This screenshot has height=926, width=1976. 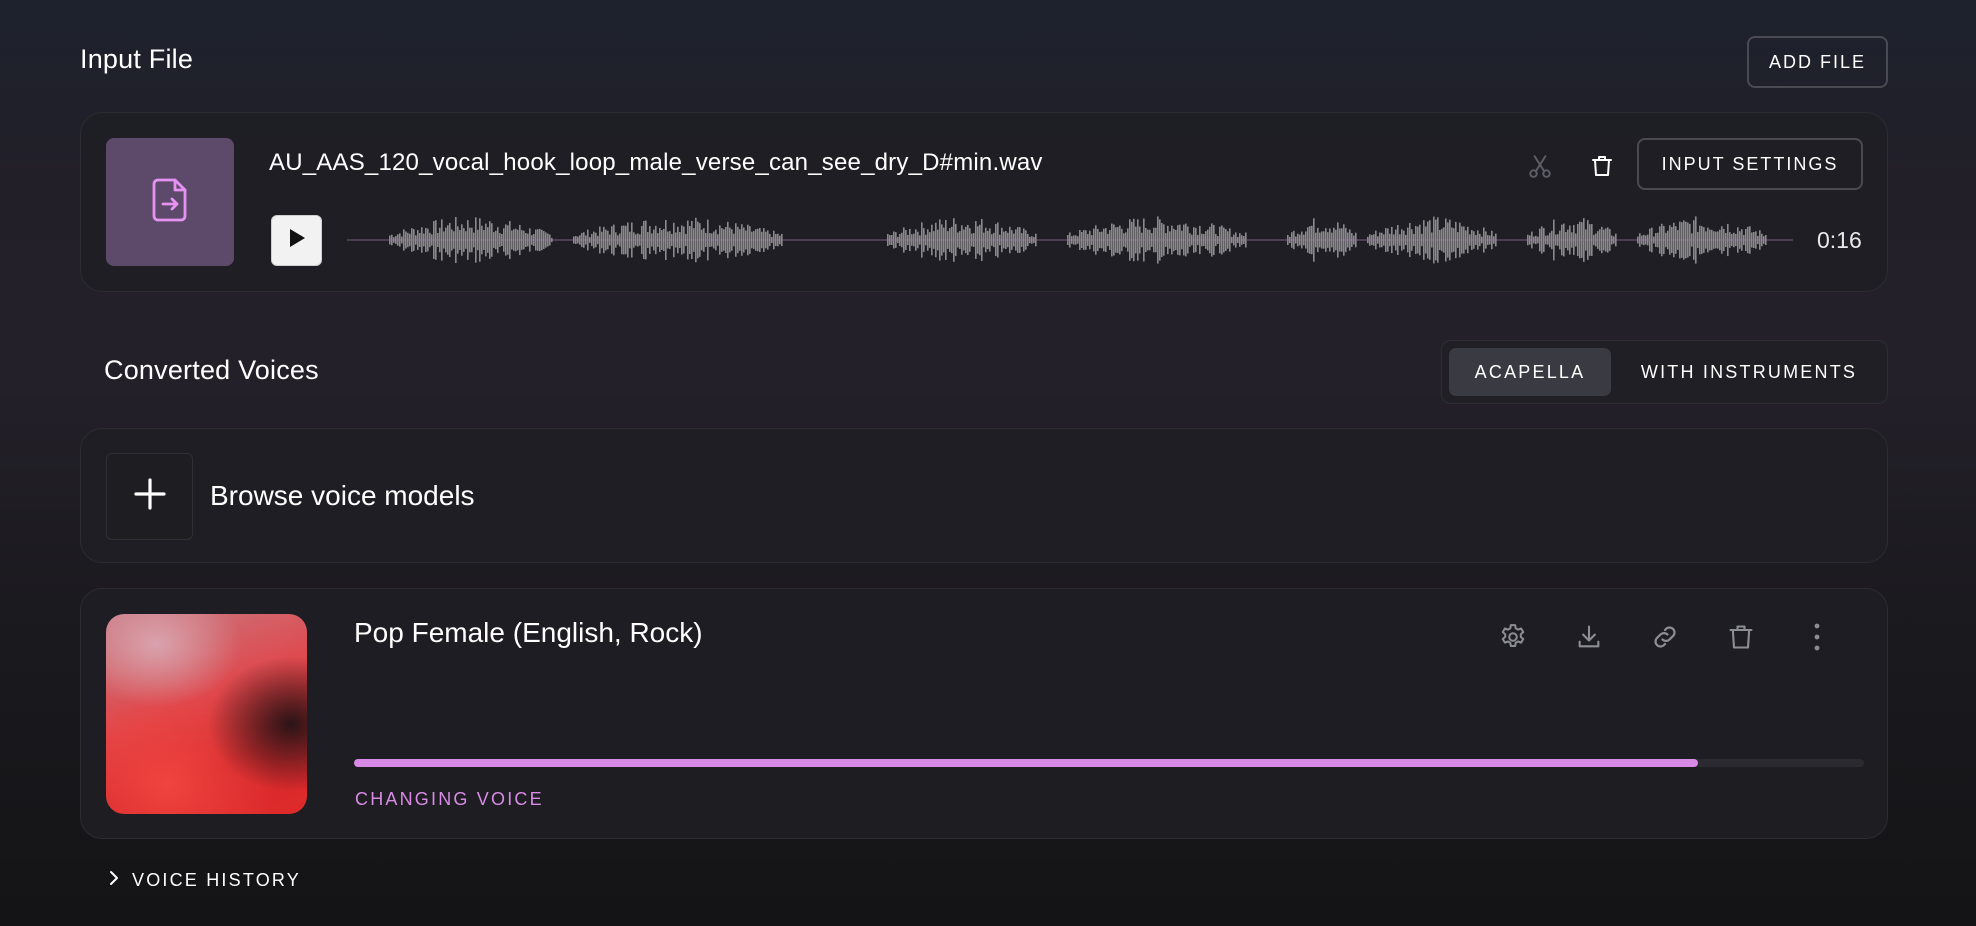 I want to click on tab-with-instruments: WITH INSTRUMENTS, so click(x=1749, y=372).